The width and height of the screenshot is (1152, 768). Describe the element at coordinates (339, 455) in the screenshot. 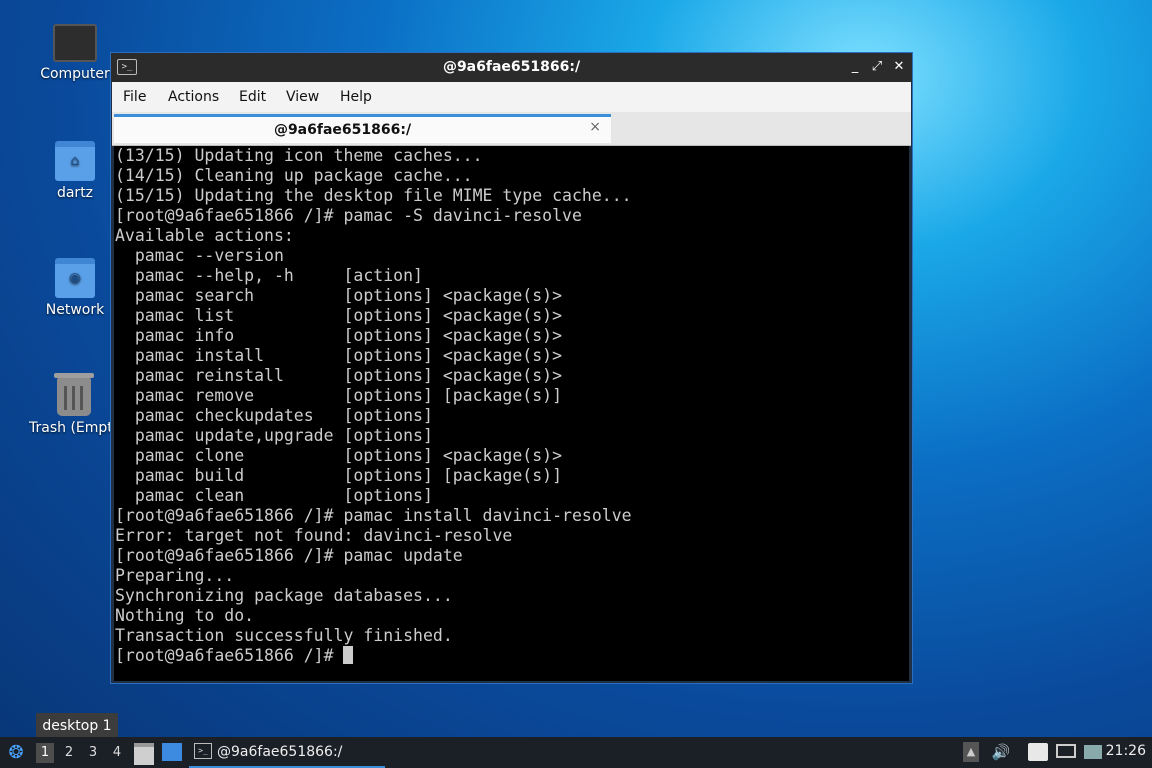

I see `terminal-line: pamac clone [options] <package(s)>` at that location.